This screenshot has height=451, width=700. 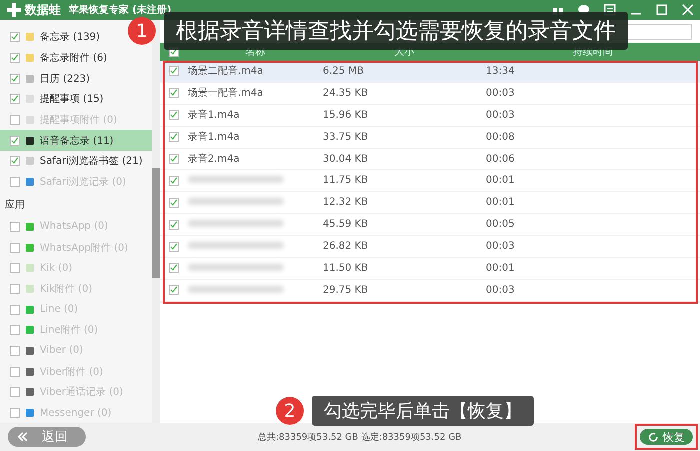 What do you see at coordinates (345, 93) in the screenshot?
I see `file-size: 24.35 KB` at bounding box center [345, 93].